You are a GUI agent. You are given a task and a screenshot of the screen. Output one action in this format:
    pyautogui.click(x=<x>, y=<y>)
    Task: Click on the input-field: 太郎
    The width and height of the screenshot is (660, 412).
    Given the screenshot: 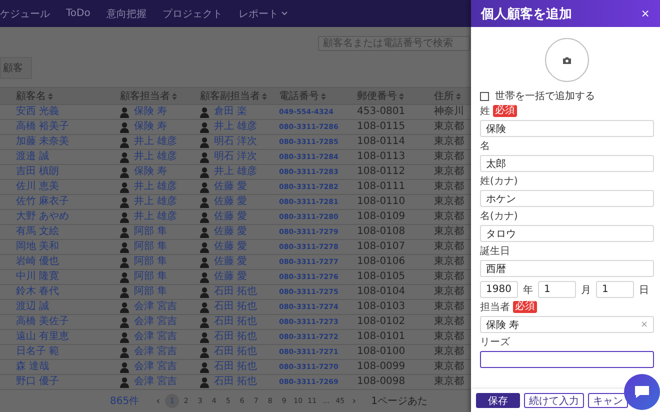 What is the action you would take?
    pyautogui.click(x=567, y=163)
    